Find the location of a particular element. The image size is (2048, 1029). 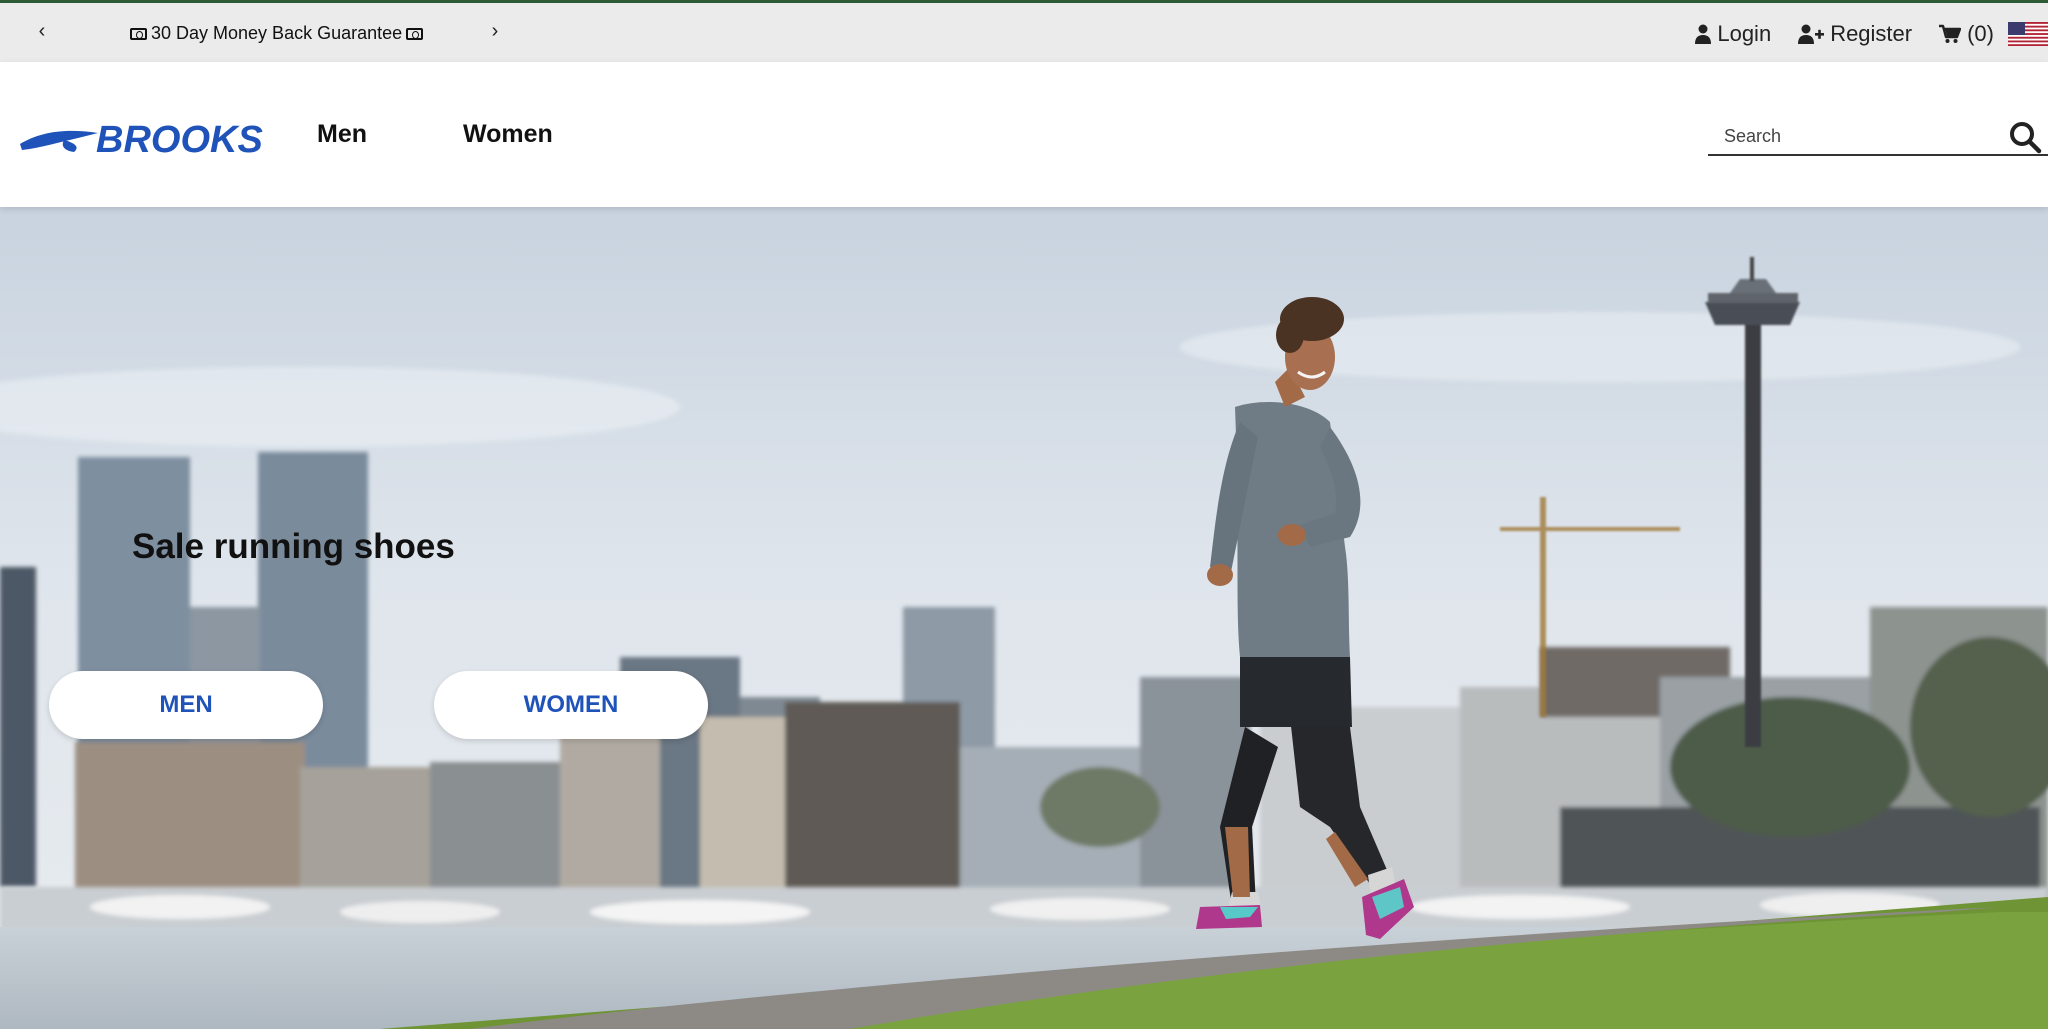

search-box is located at coordinates (1878, 137).